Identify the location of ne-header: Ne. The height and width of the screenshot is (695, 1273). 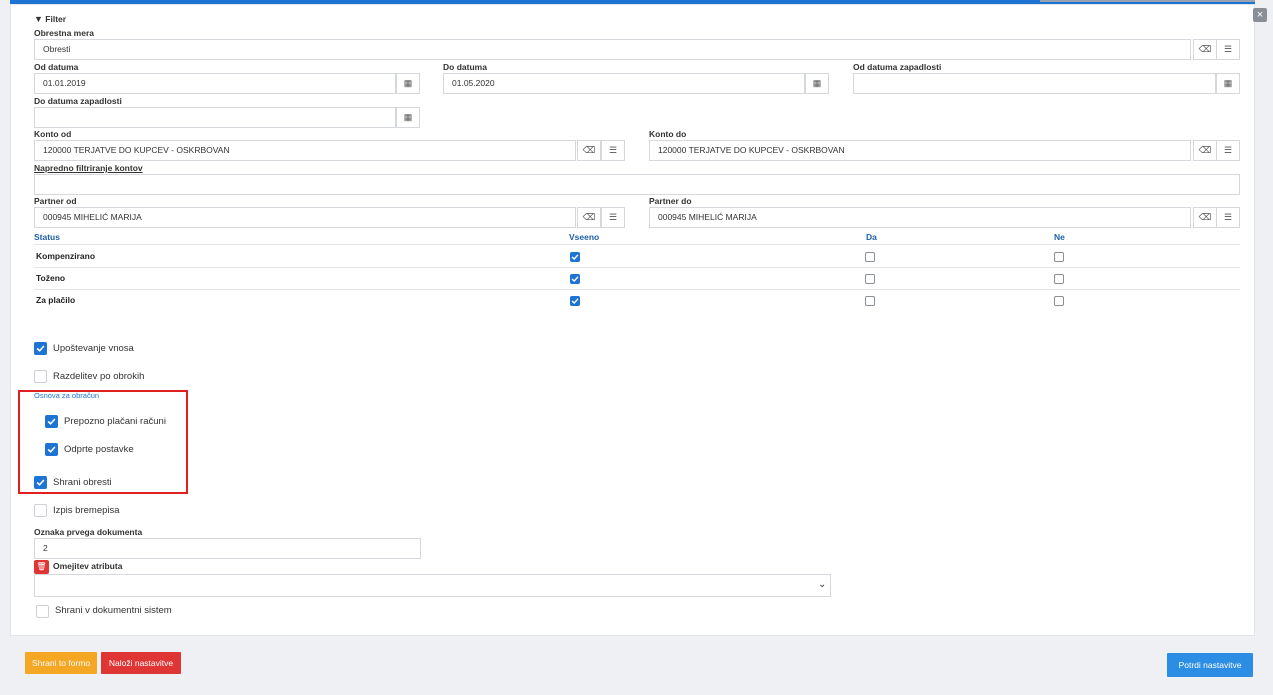
(1059, 237).